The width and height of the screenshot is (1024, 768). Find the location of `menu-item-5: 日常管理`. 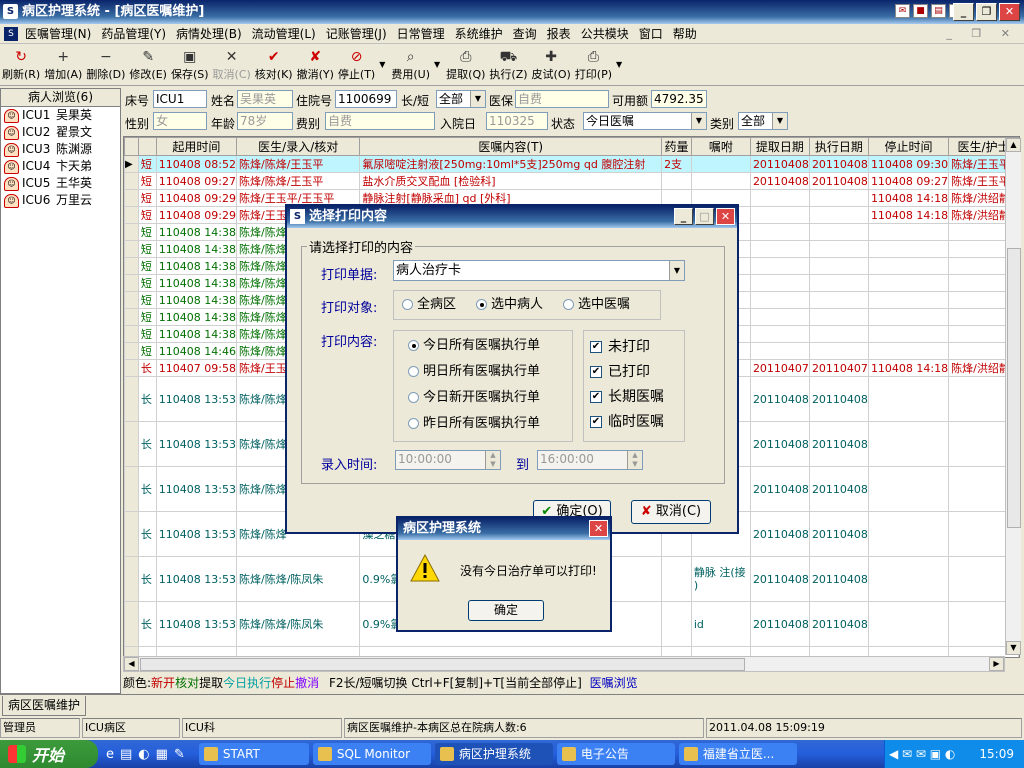

menu-item-5: 日常管理 is located at coordinates (421, 33).